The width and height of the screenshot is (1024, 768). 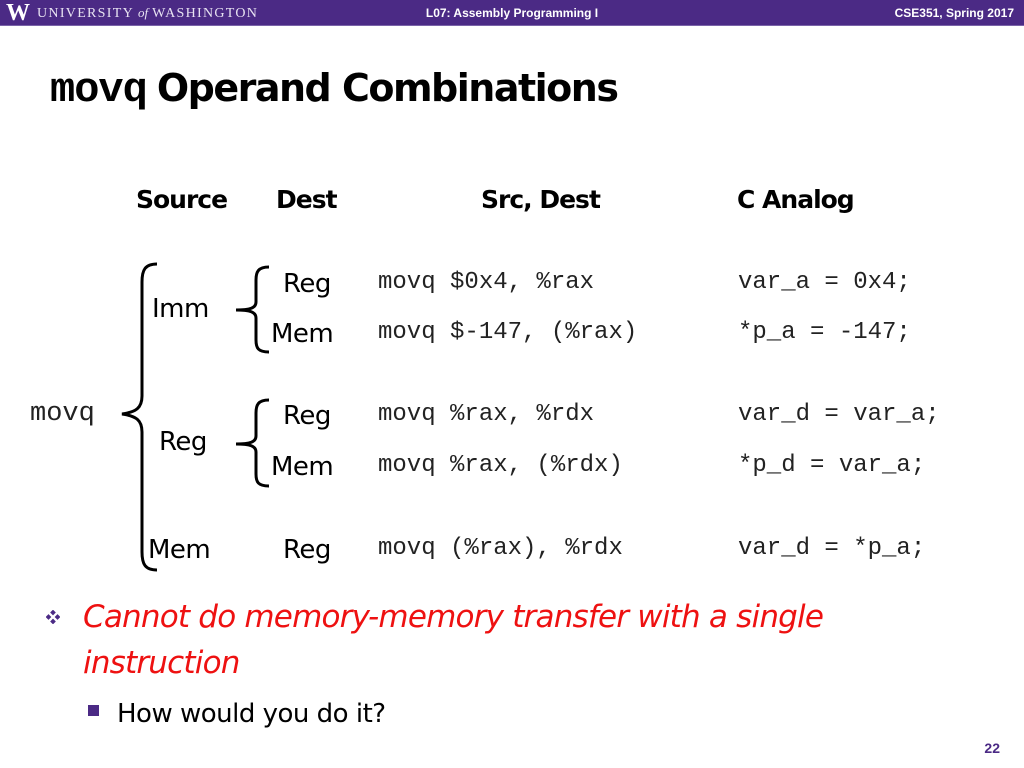 What do you see at coordinates (93, 710) in the screenshot?
I see `square-bullet-icon` at bounding box center [93, 710].